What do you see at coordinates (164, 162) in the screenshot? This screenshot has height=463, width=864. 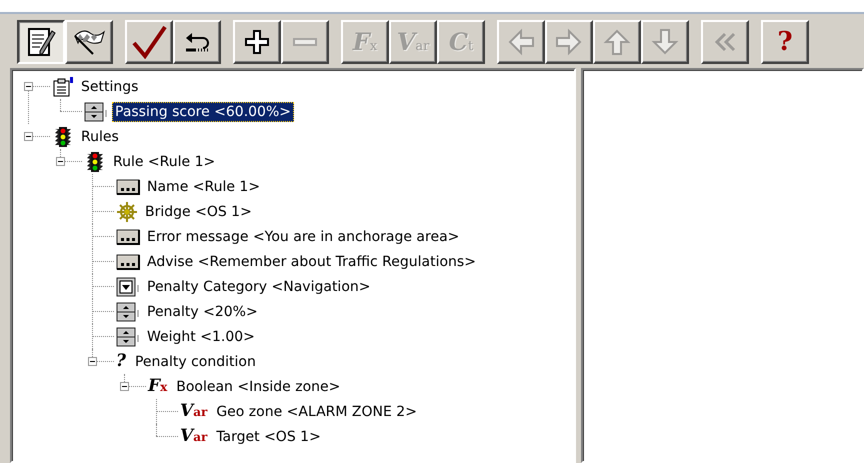 I see `tree-item: Rule <Rule 1>` at bounding box center [164, 162].